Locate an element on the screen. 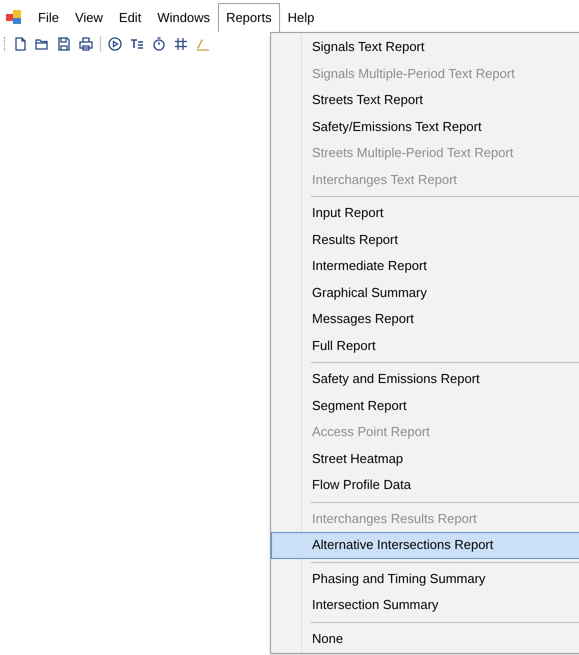  menu-option: Streets Text Report is located at coordinates (425, 100).